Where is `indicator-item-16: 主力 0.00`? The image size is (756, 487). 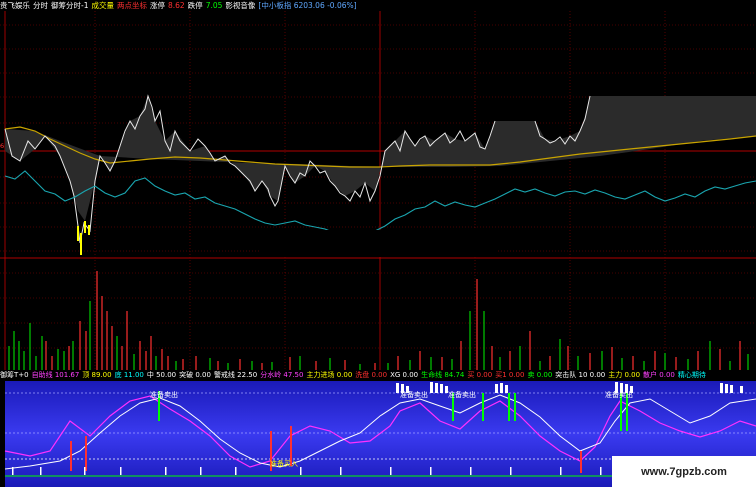
indicator-item-16: 主力 0.00 is located at coordinates (624, 375).